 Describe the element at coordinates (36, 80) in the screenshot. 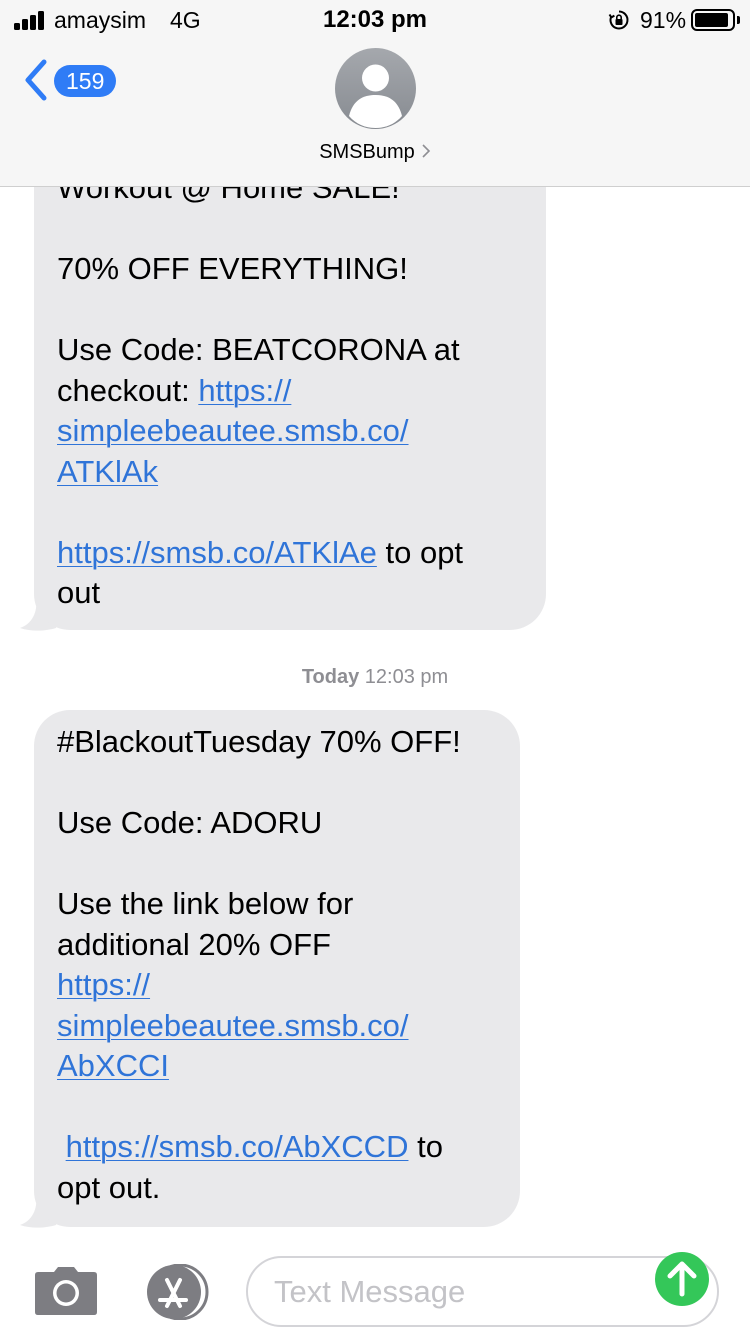

I see `chevron-left-icon` at that location.